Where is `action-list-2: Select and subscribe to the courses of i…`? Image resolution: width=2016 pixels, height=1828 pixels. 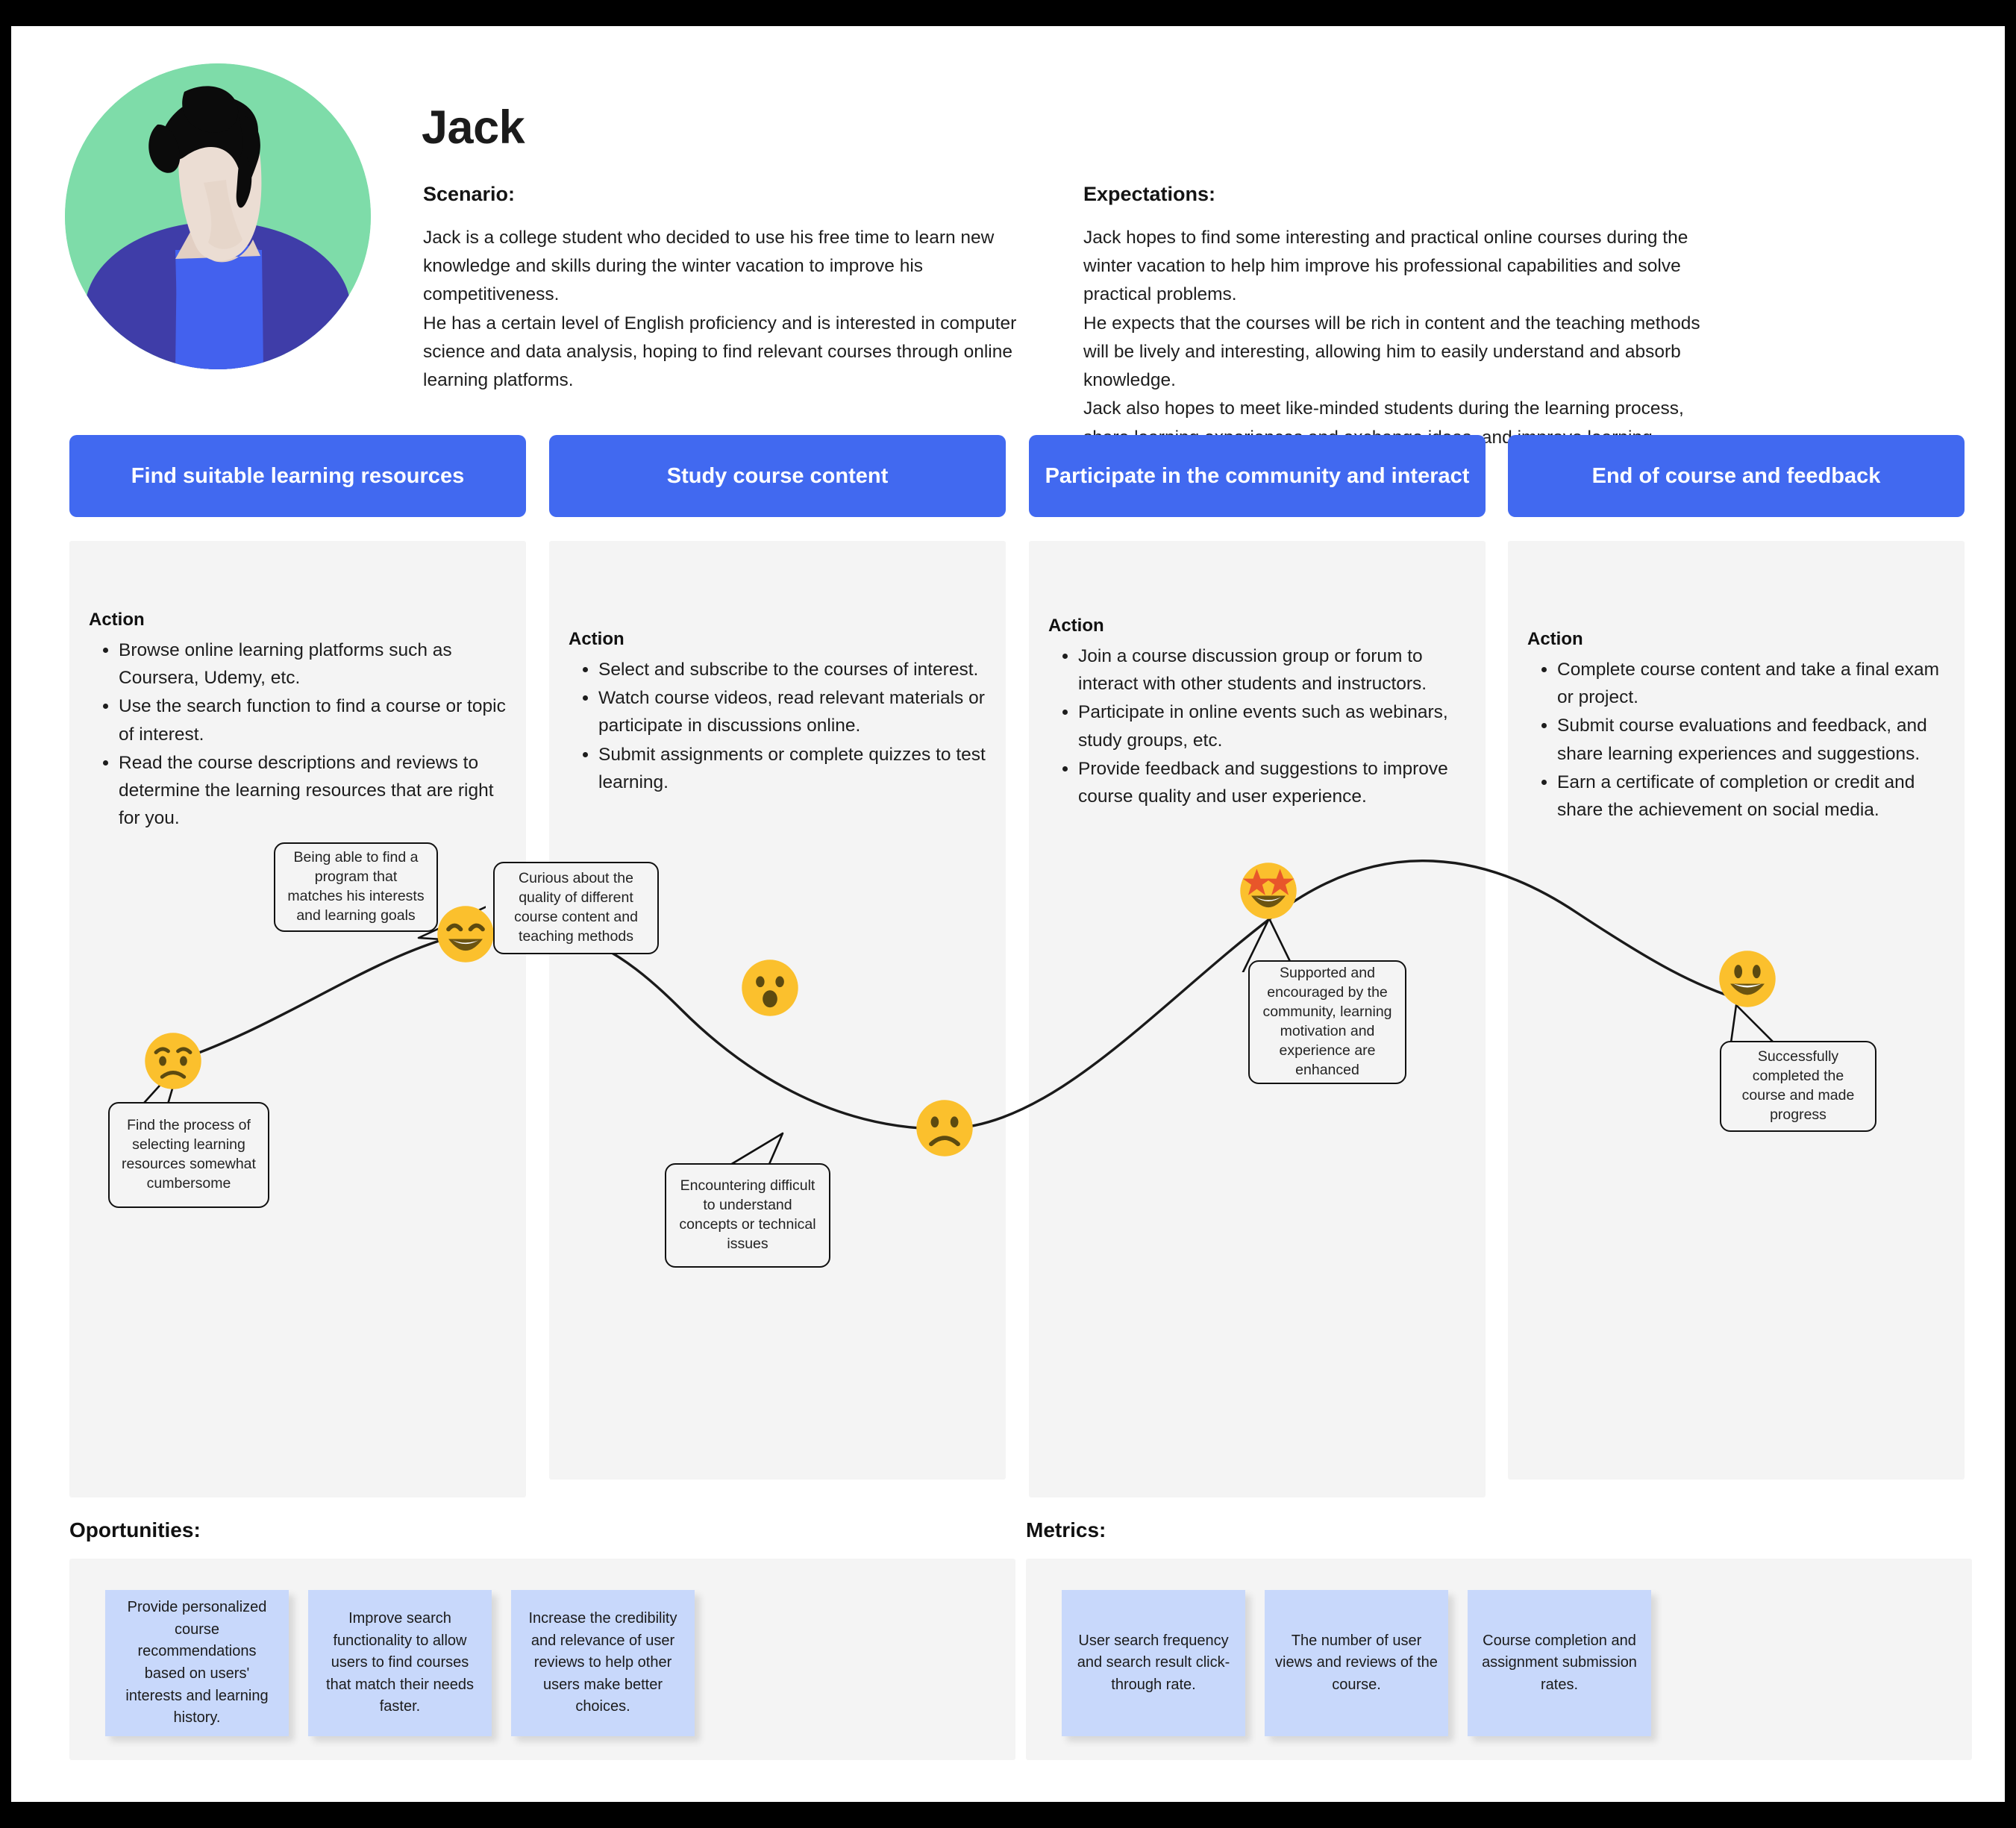 action-list-2: Select and subscribe to the courses of i… is located at coordinates (779, 726).